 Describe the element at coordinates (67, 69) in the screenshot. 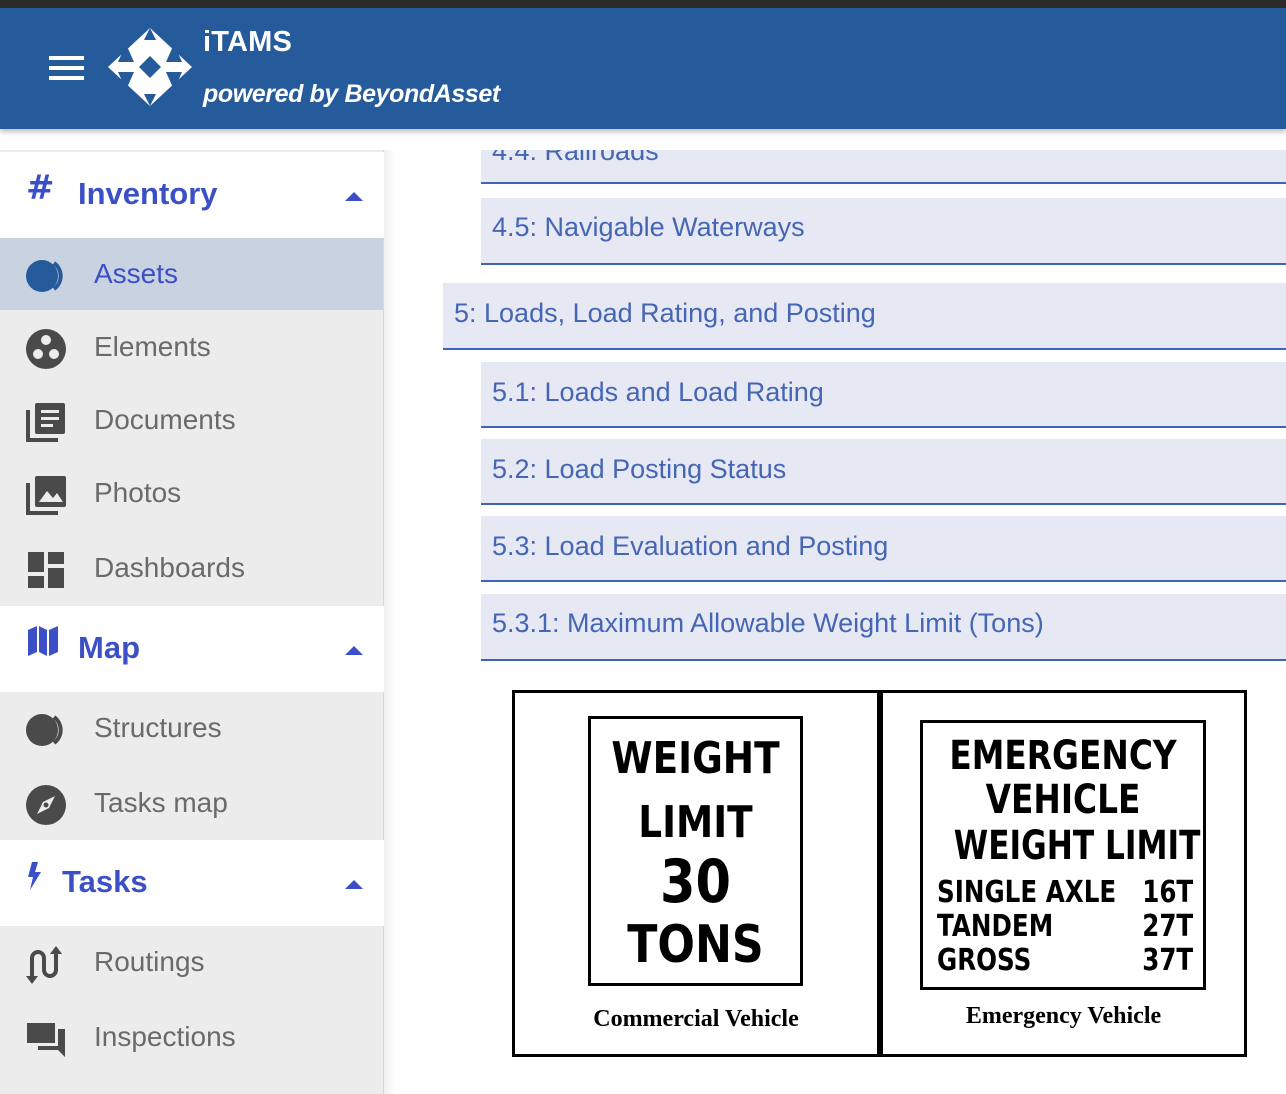

I see `hamburger-menu-icon` at that location.